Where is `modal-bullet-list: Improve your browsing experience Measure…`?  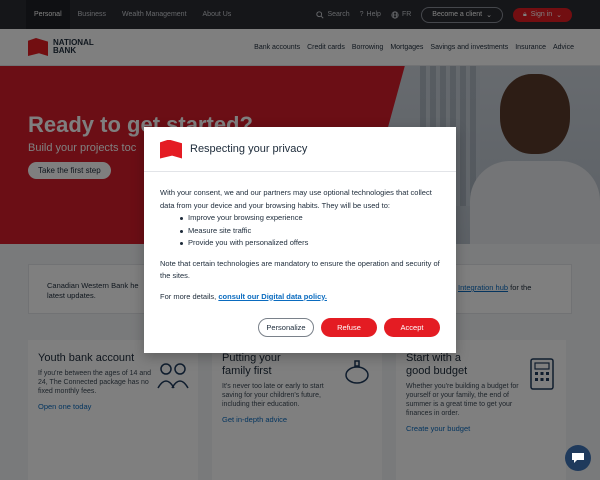
modal-bullet-list: Improve your browsing experience Measure… is located at coordinates (312, 231).